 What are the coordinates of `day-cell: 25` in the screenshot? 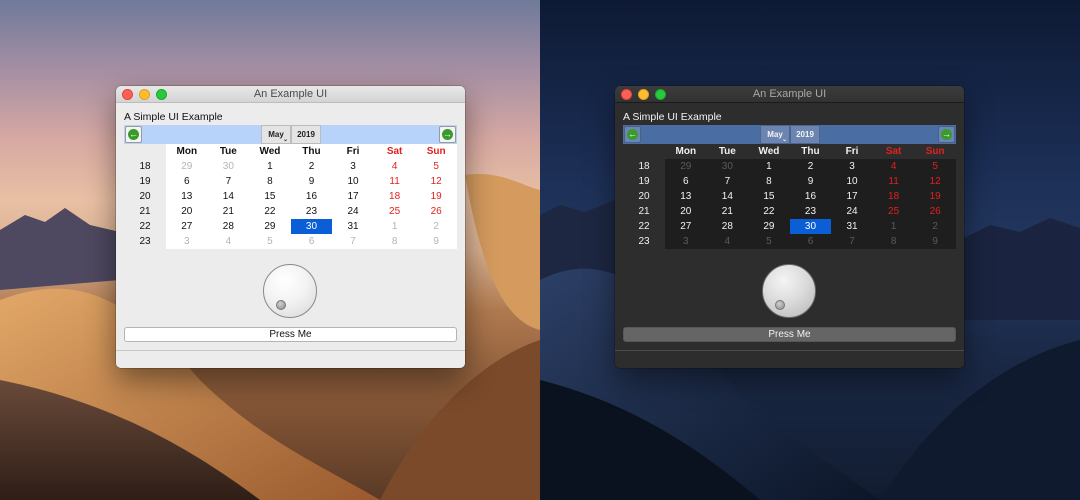 It's located at (893, 211).